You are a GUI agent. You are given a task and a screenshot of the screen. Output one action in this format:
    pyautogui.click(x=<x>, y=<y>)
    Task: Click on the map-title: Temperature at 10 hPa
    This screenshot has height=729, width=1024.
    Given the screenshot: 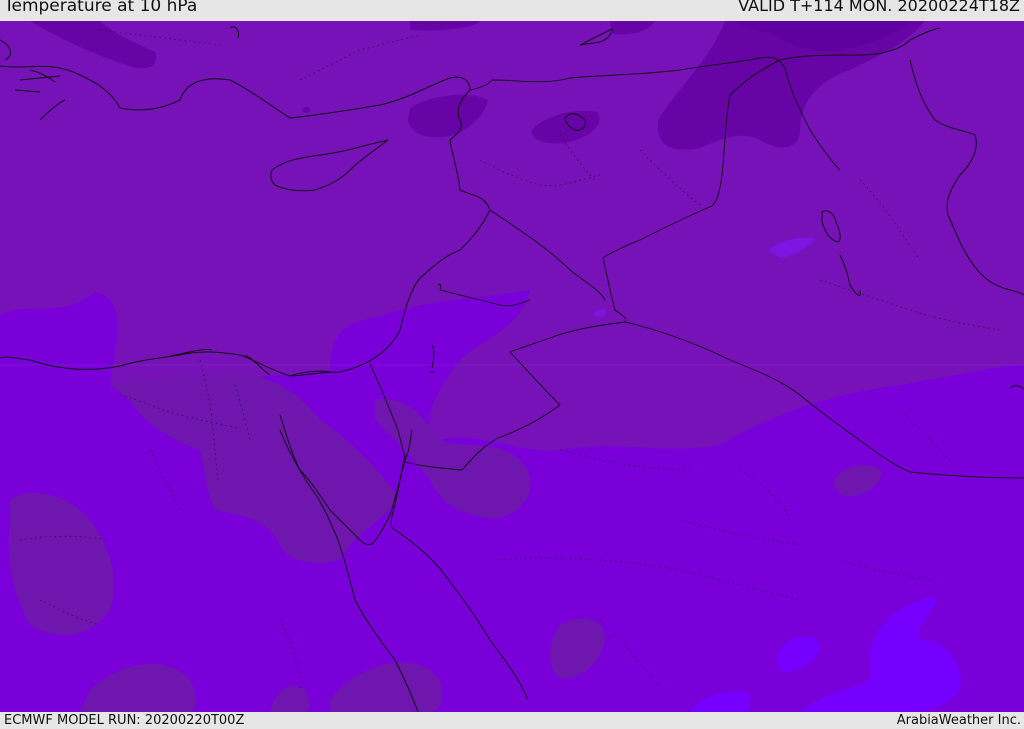 What is the action you would take?
    pyautogui.click(x=101, y=8)
    